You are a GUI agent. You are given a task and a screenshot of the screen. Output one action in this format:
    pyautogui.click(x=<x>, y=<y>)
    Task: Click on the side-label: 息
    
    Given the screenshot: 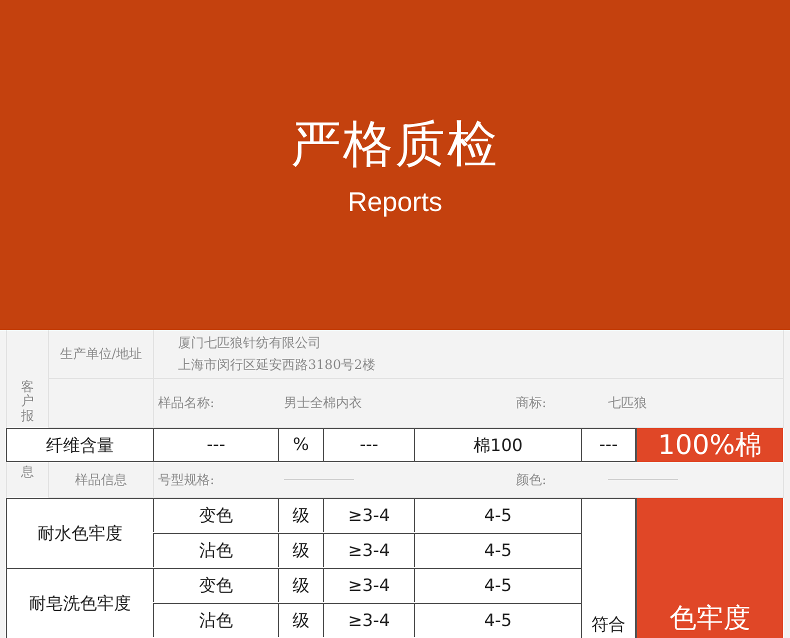 What is the action you would take?
    pyautogui.click(x=27, y=473)
    